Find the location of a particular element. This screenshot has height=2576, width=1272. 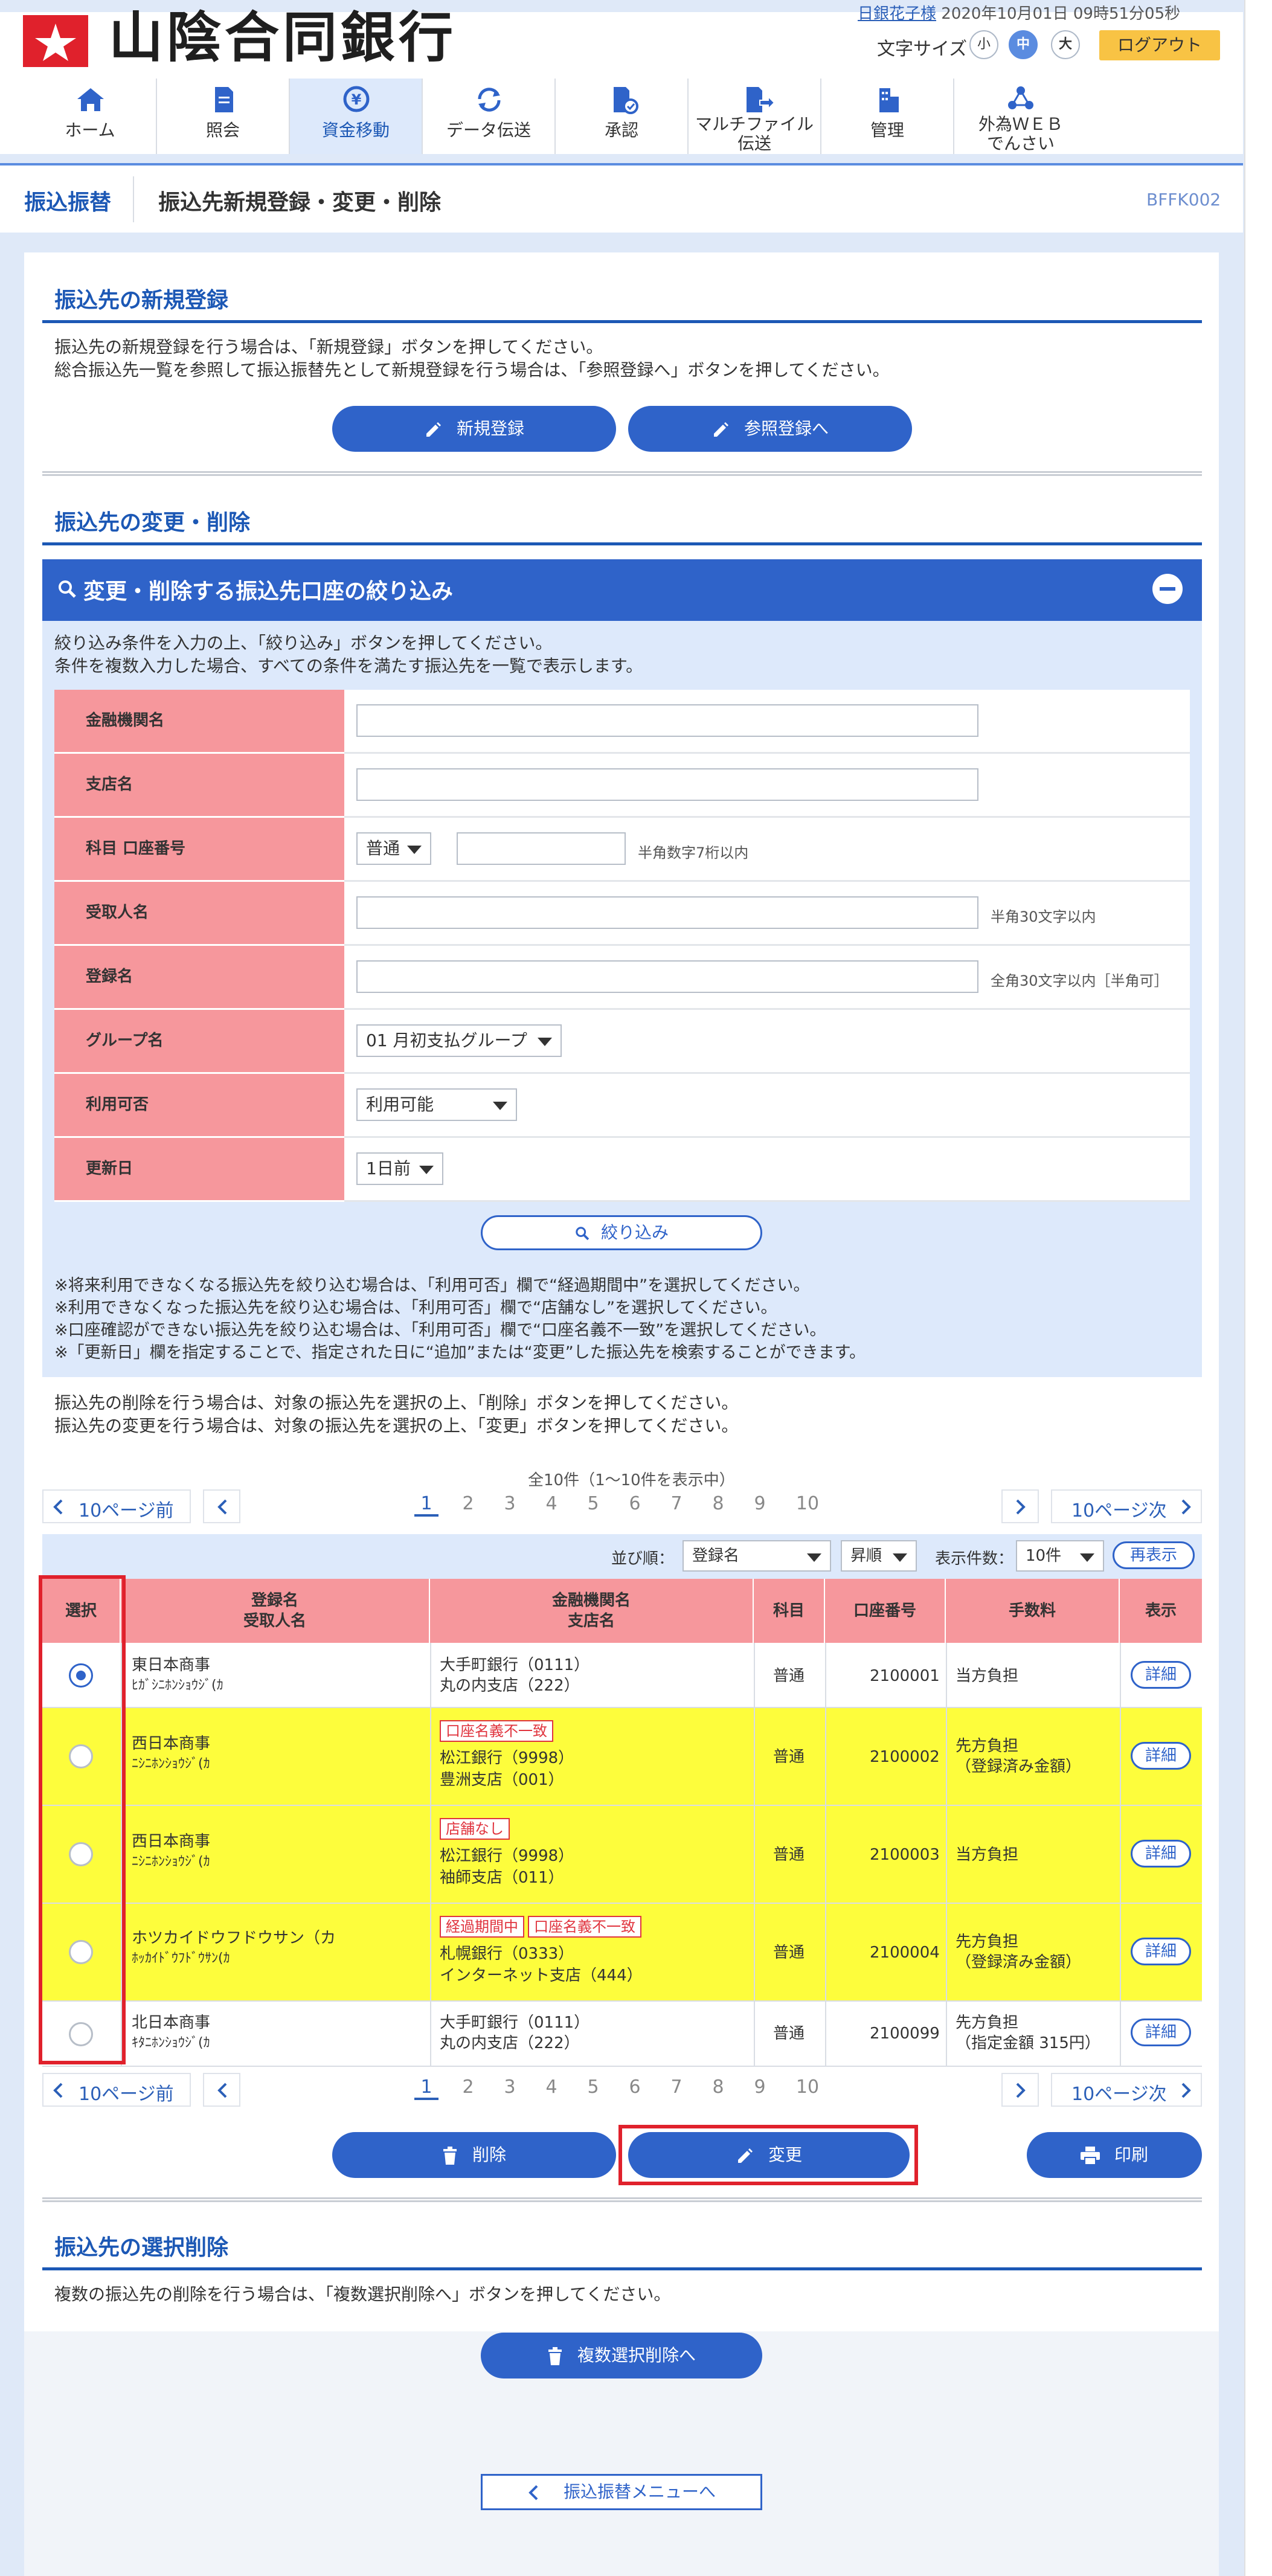

next-page-button-bottom is located at coordinates (1020, 2090).